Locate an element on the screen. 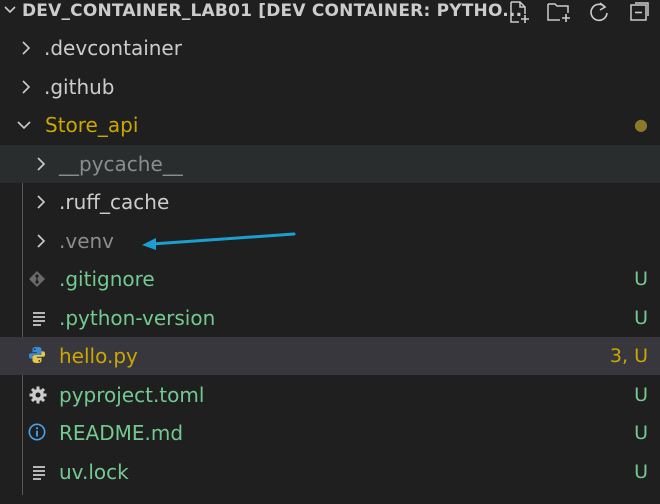 The width and height of the screenshot is (660, 504). tree-item-devcontainer: .devcontainer is located at coordinates (330, 48).